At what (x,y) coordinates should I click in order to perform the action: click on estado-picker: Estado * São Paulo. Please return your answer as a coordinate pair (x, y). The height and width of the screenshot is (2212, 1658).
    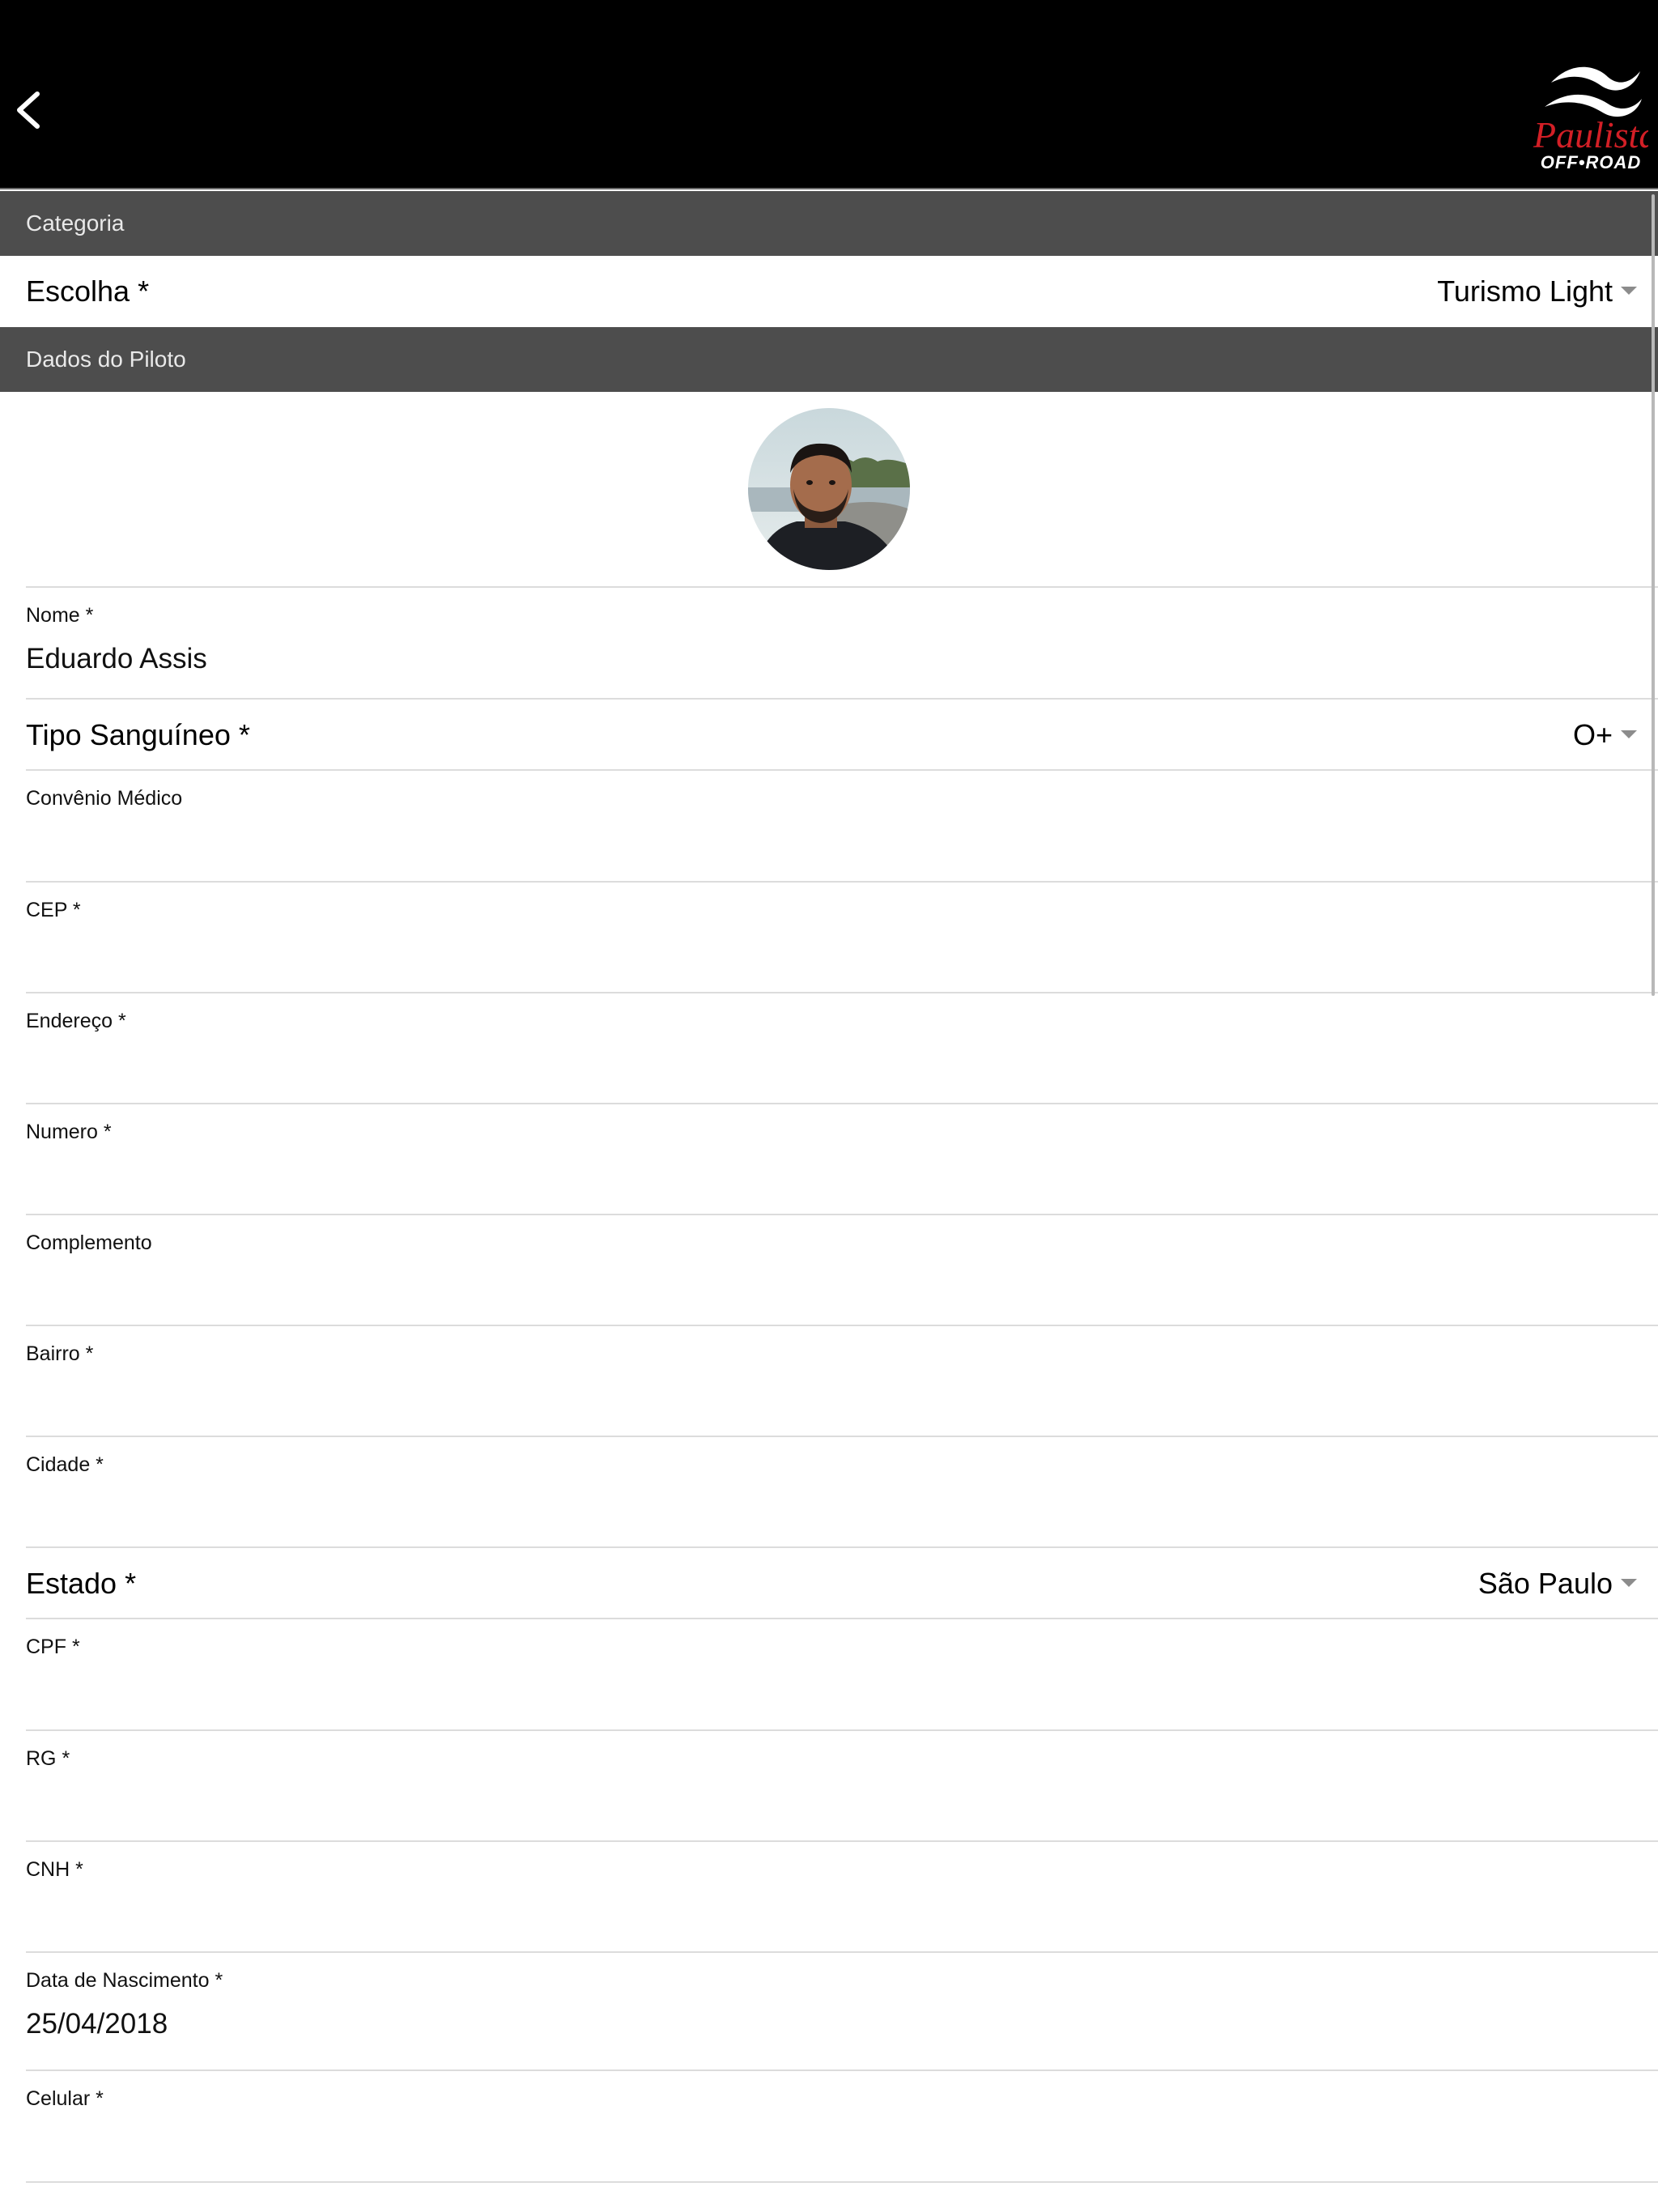
    Looking at the image, I should click on (829, 1583).